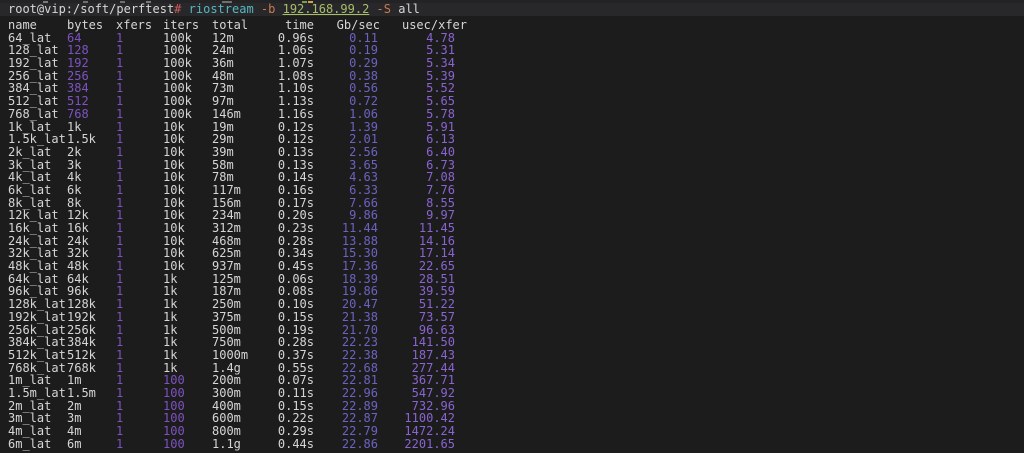 The height and width of the screenshot is (453, 1024). I want to click on cell-name: 128k_lat, so click(37, 304).